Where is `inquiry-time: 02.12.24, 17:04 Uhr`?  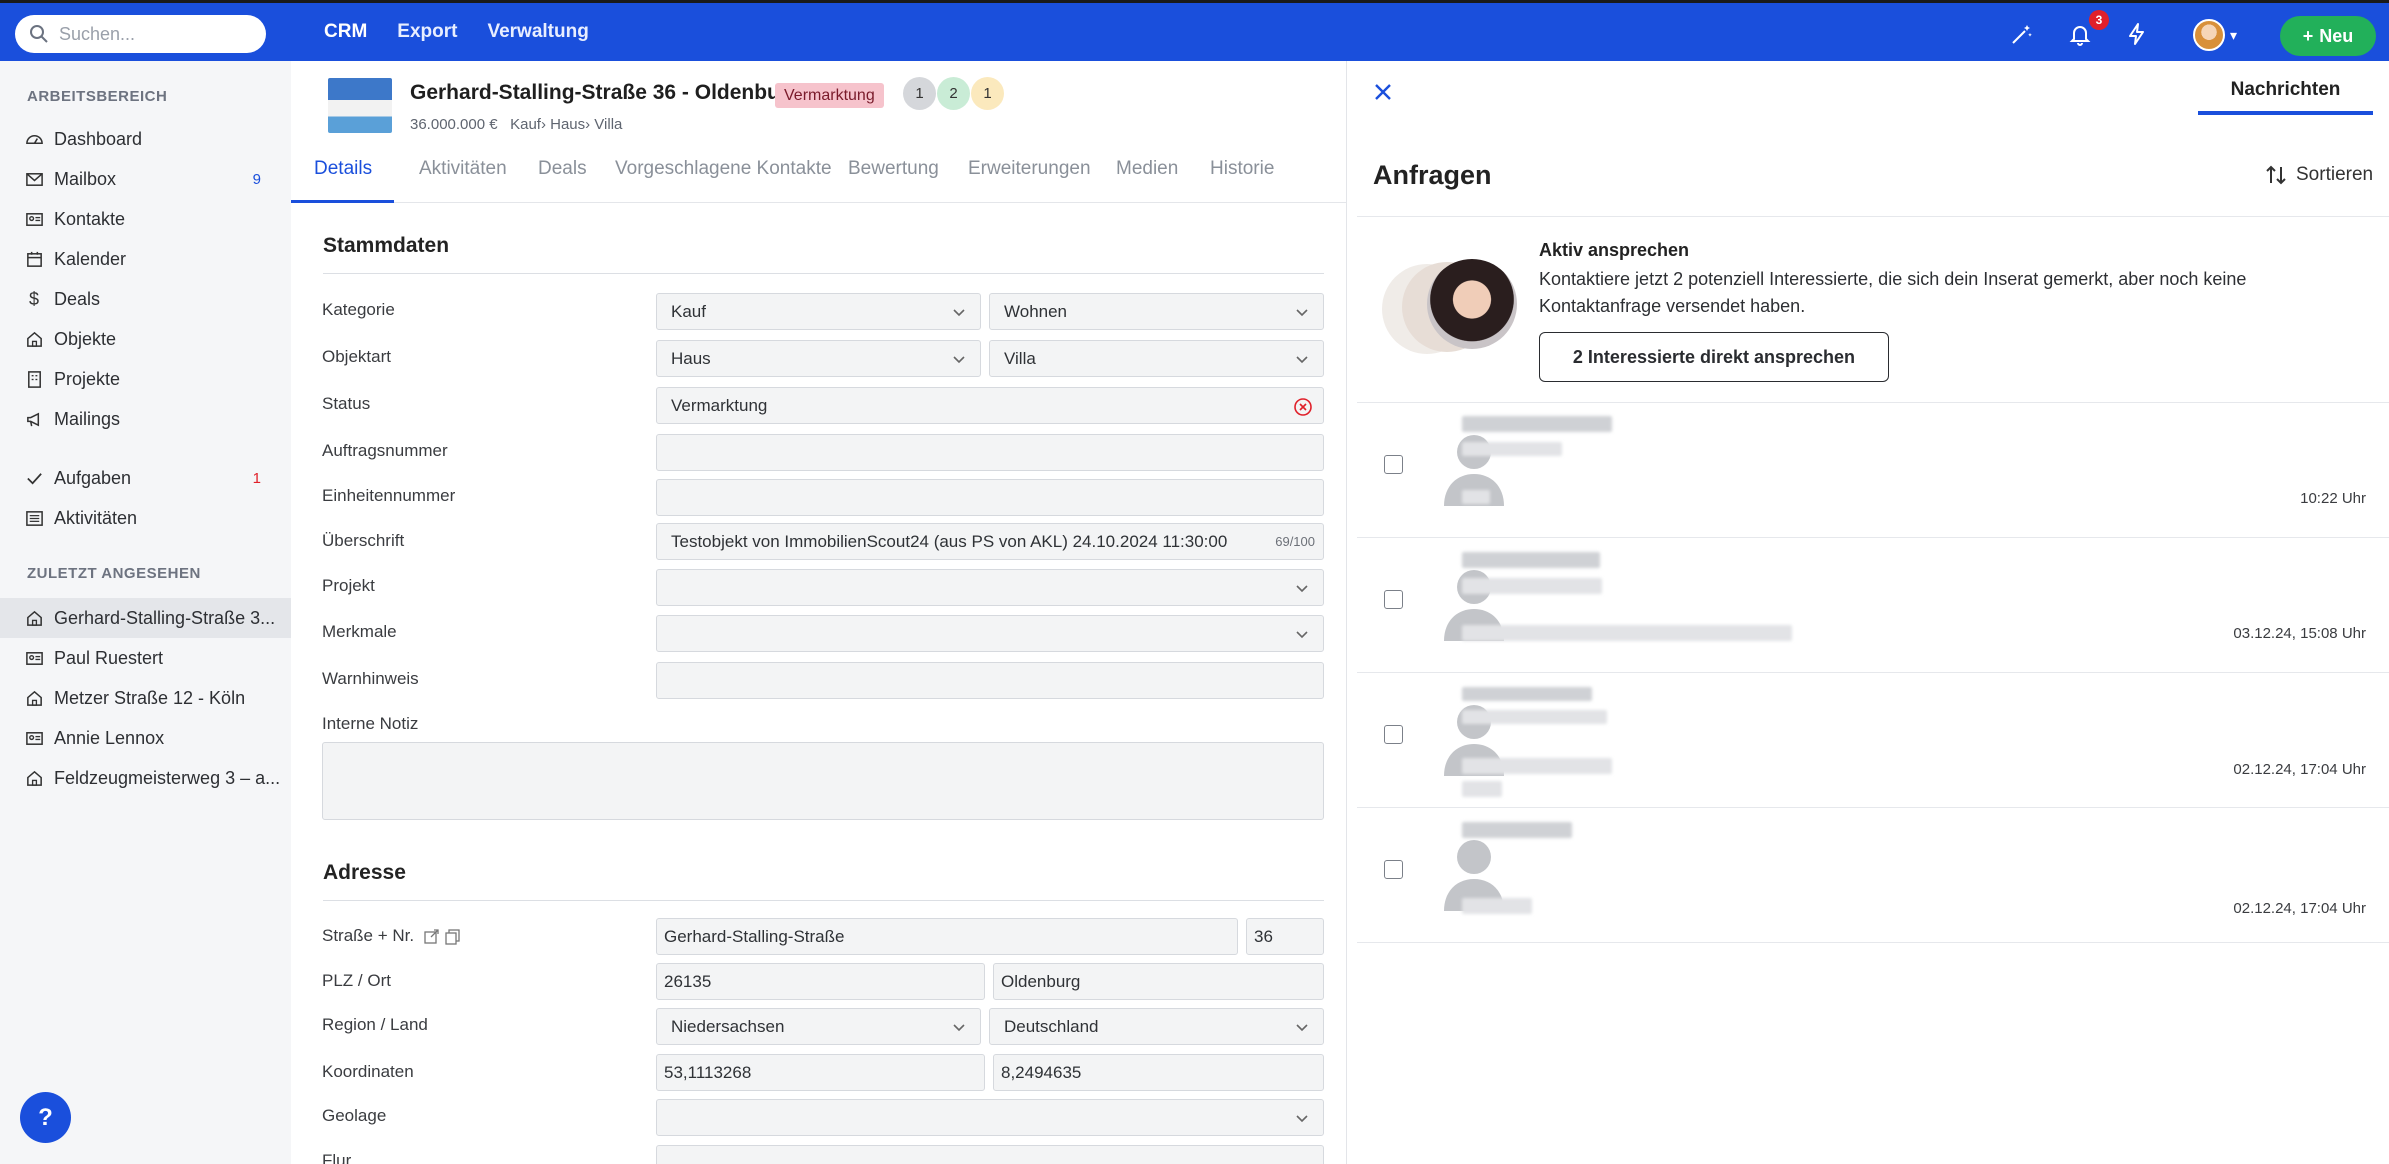 inquiry-time: 02.12.24, 17:04 Uhr is located at coordinates (2299, 769).